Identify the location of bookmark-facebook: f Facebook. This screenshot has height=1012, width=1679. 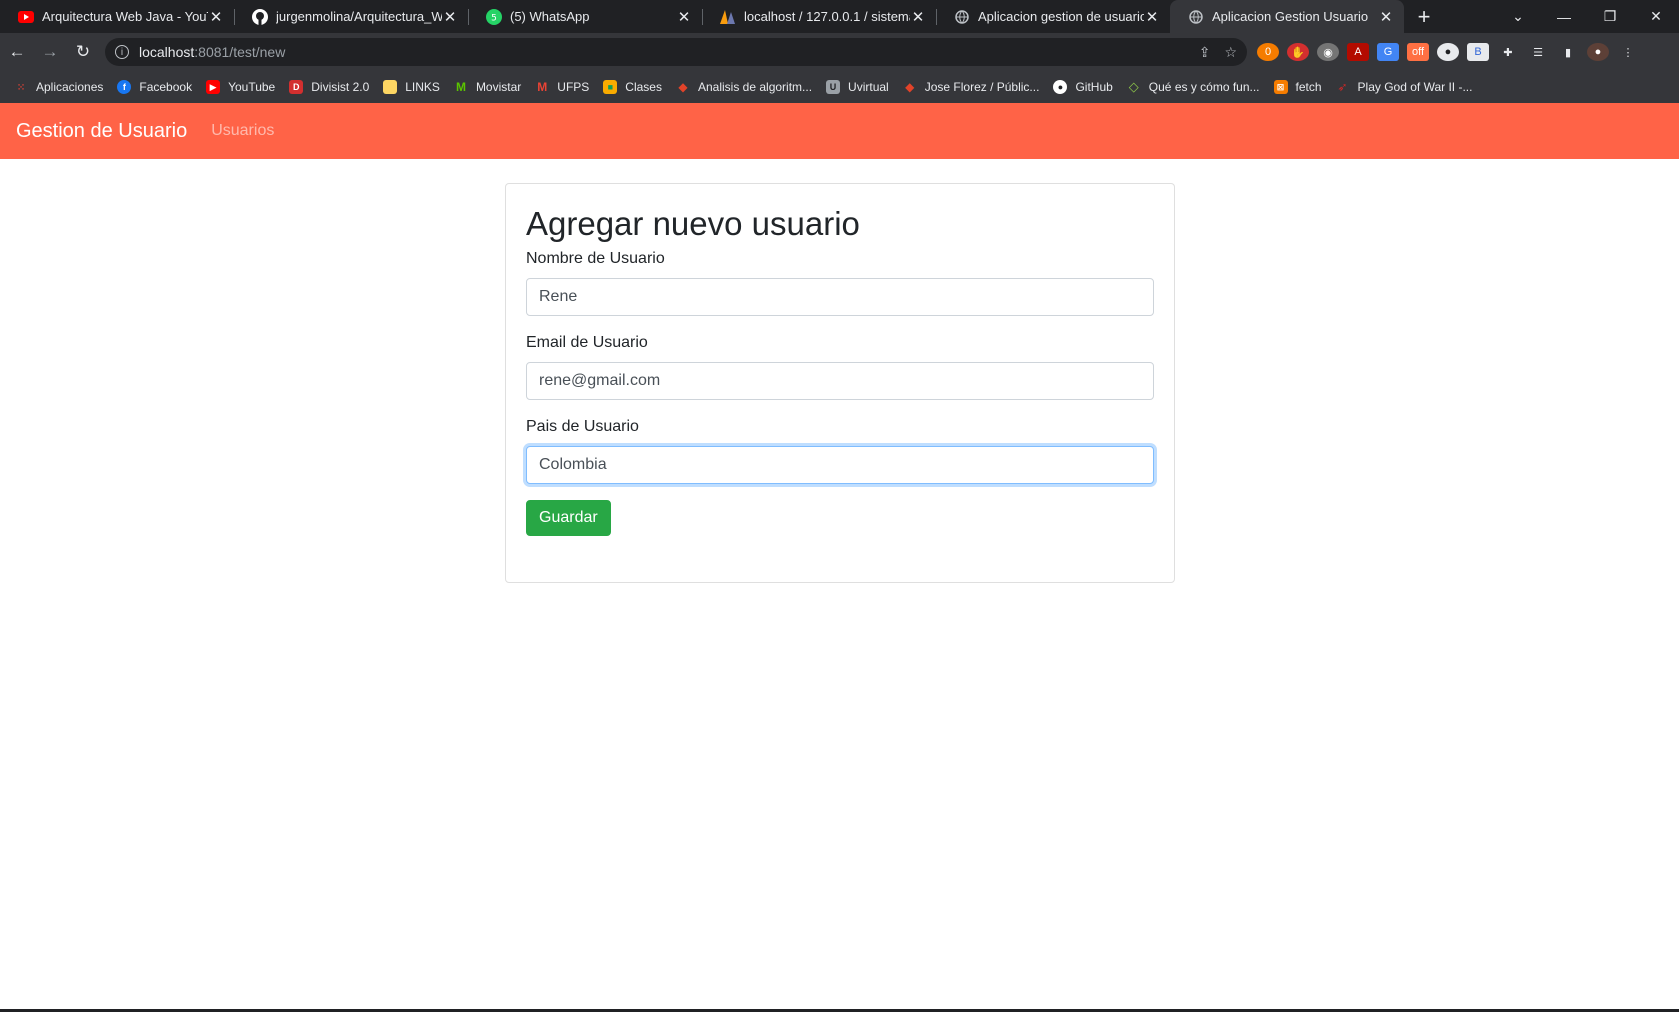
(154, 87).